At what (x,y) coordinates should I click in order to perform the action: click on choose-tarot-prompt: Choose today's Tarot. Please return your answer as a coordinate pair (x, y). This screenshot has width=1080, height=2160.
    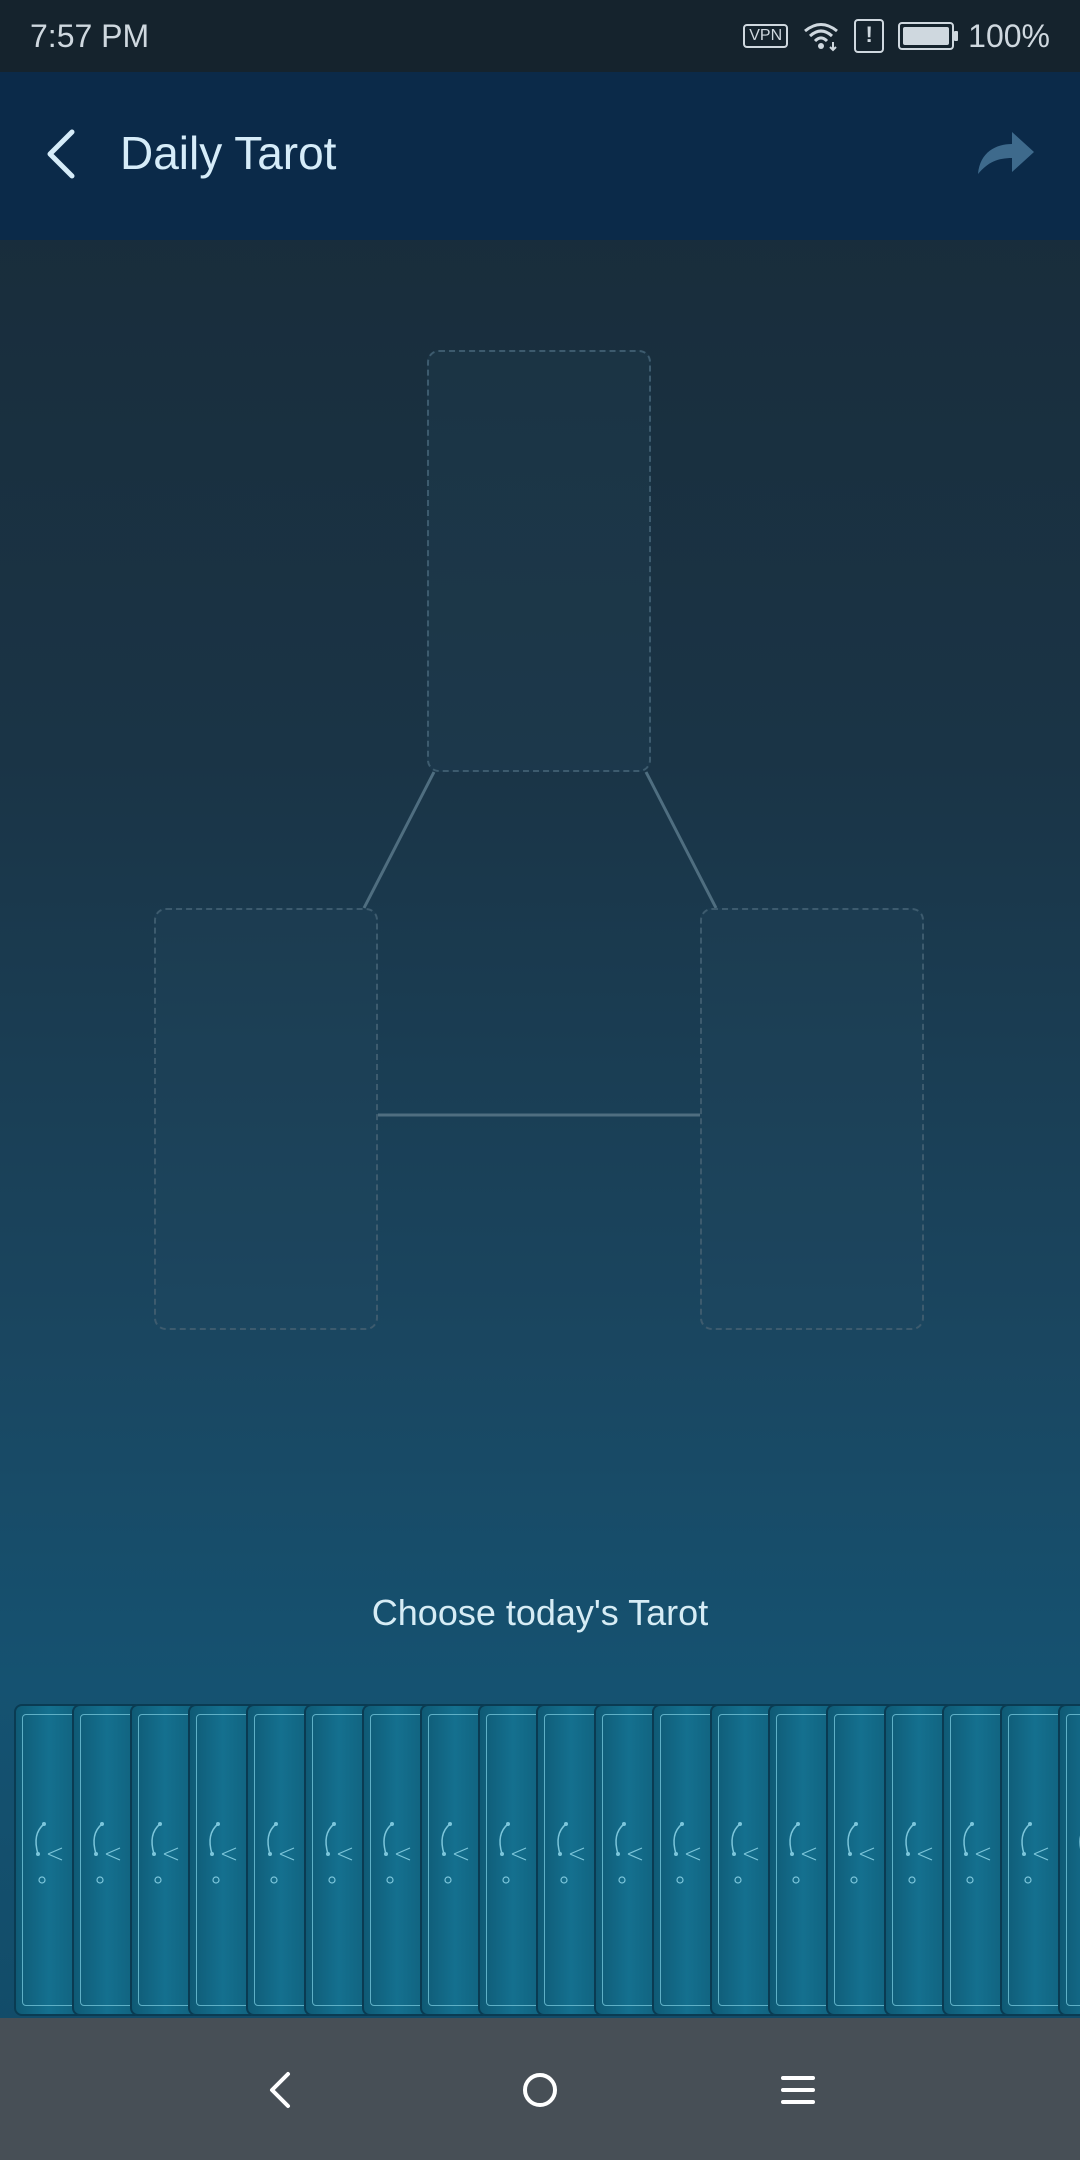
    Looking at the image, I should click on (540, 1612).